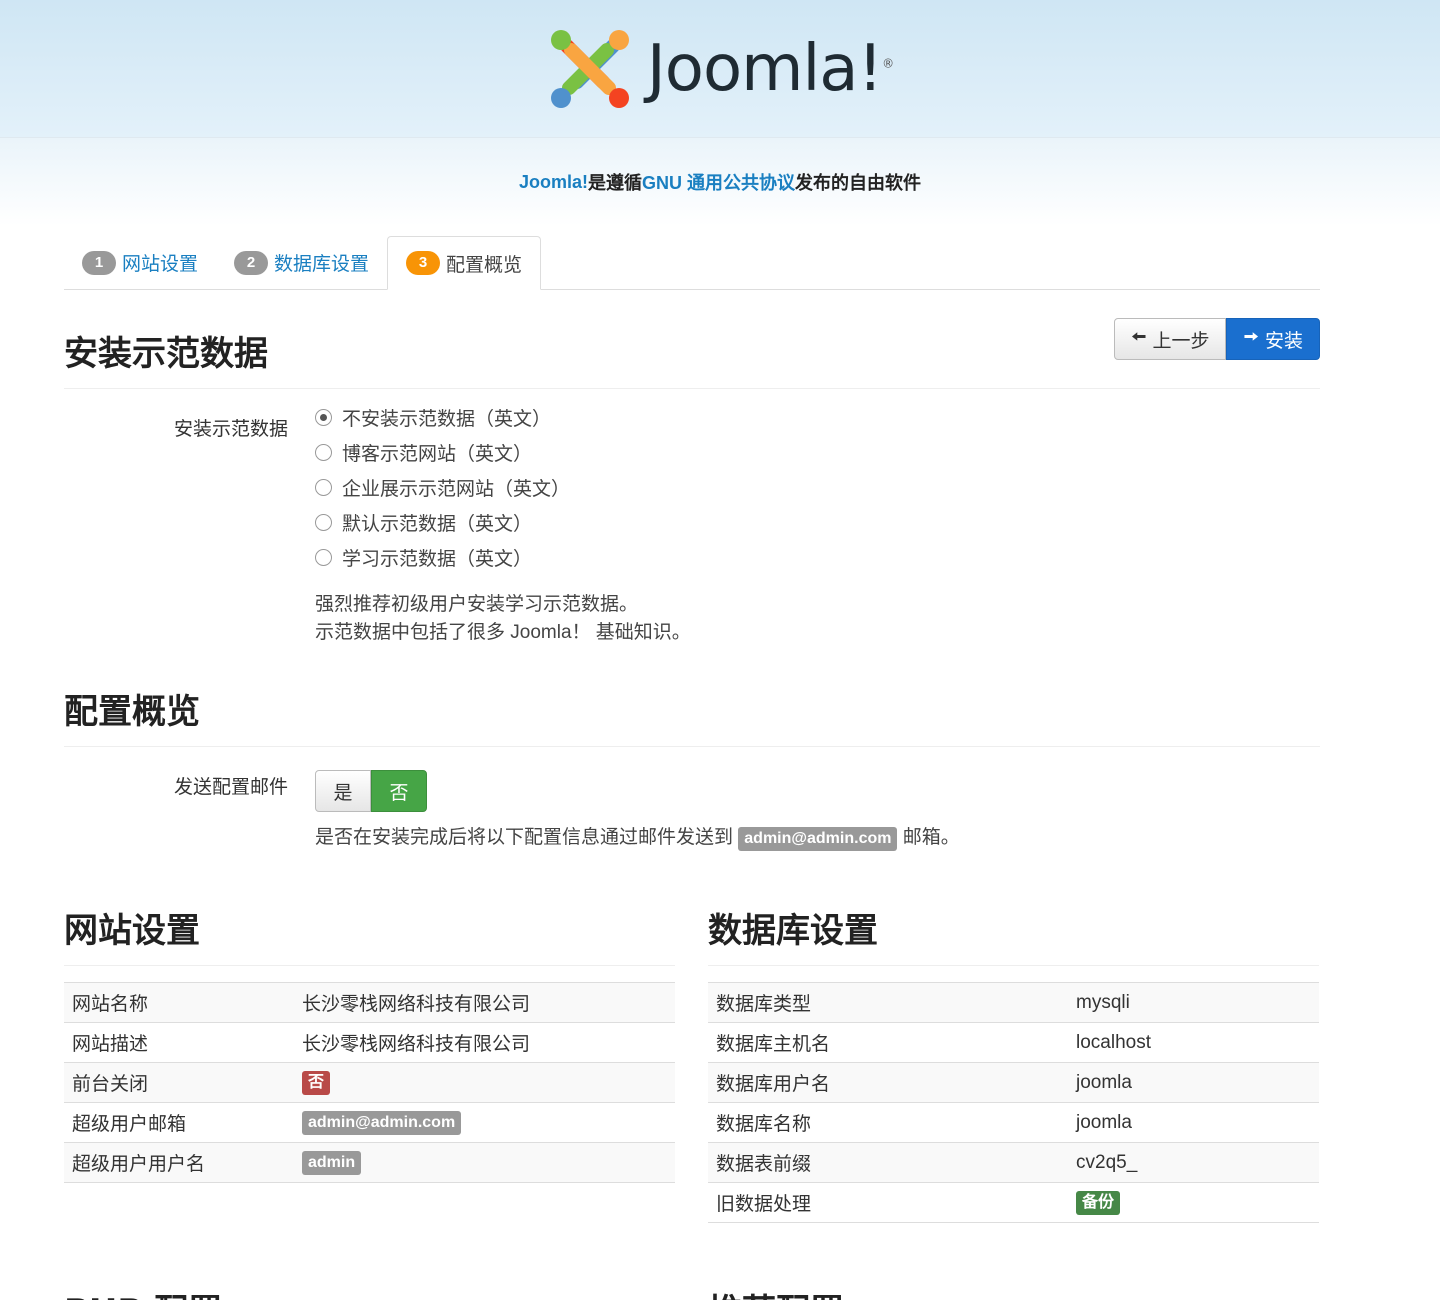 This screenshot has width=1440, height=1300. What do you see at coordinates (477, 604) in the screenshot?
I see `help-line: 强烈推荐初级用户安装学习示范数据。` at bounding box center [477, 604].